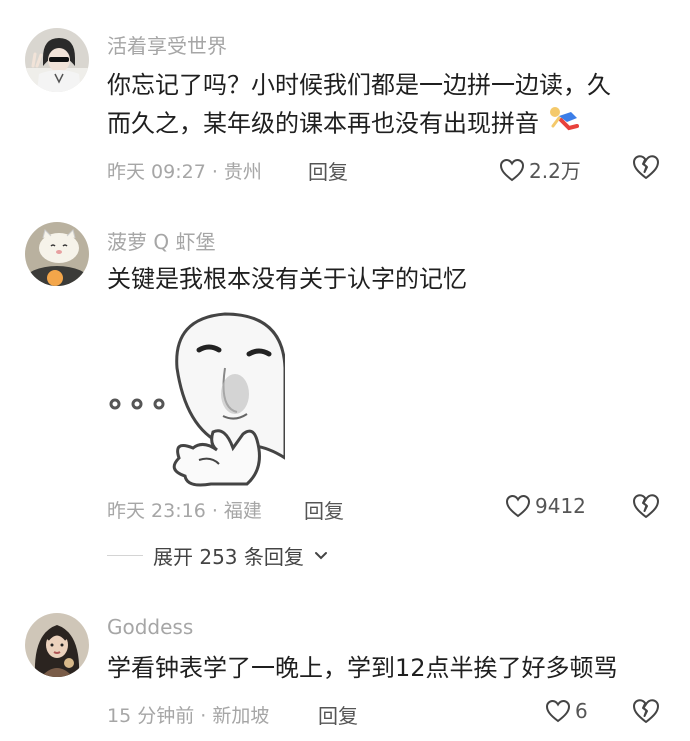 Image resolution: width=690 pixels, height=741 pixels. I want to click on comment-meta: 昨天 23:16 · 福建, so click(184, 511).